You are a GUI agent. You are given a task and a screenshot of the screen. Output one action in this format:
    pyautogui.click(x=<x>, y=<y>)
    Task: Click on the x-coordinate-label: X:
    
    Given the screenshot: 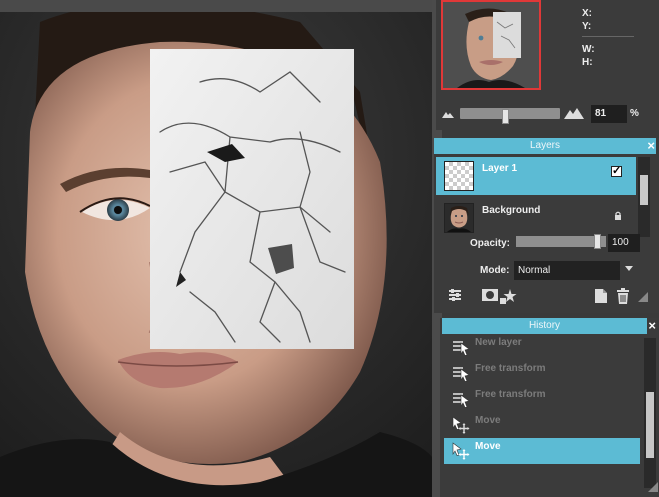 What is the action you would take?
    pyautogui.click(x=587, y=13)
    